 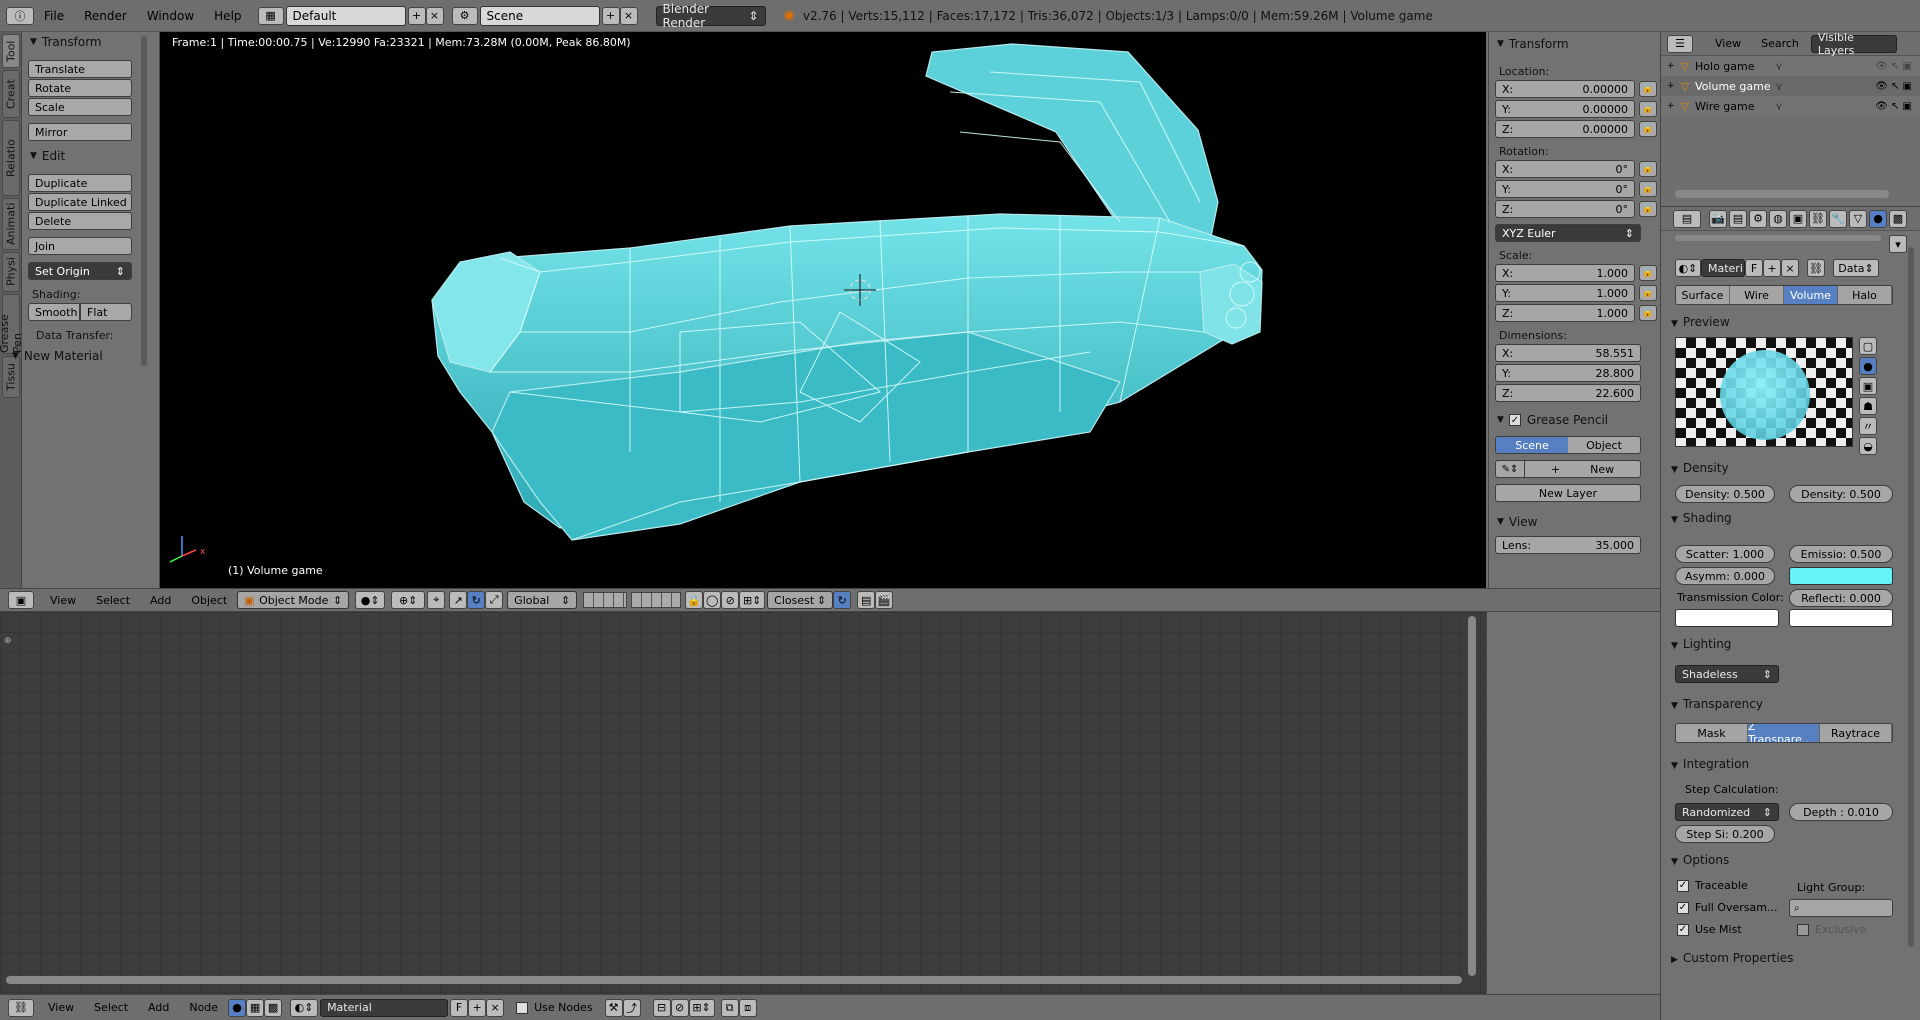 I want to click on asymmetry-field: Asymm: 0.000, so click(x=1725, y=576).